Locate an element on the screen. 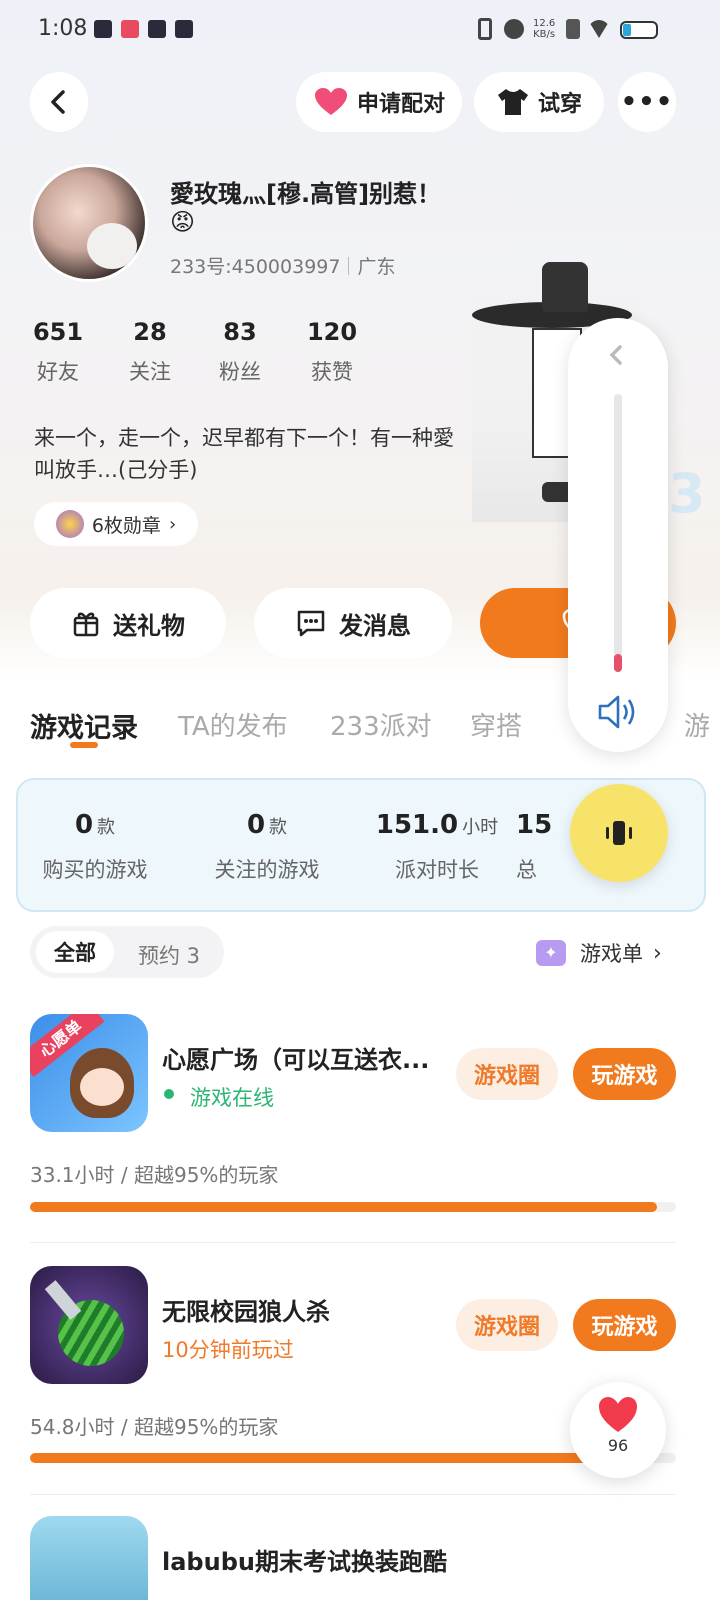 The height and width of the screenshot is (1600, 720). tab-posts: TA的发布 is located at coordinates (233, 724).